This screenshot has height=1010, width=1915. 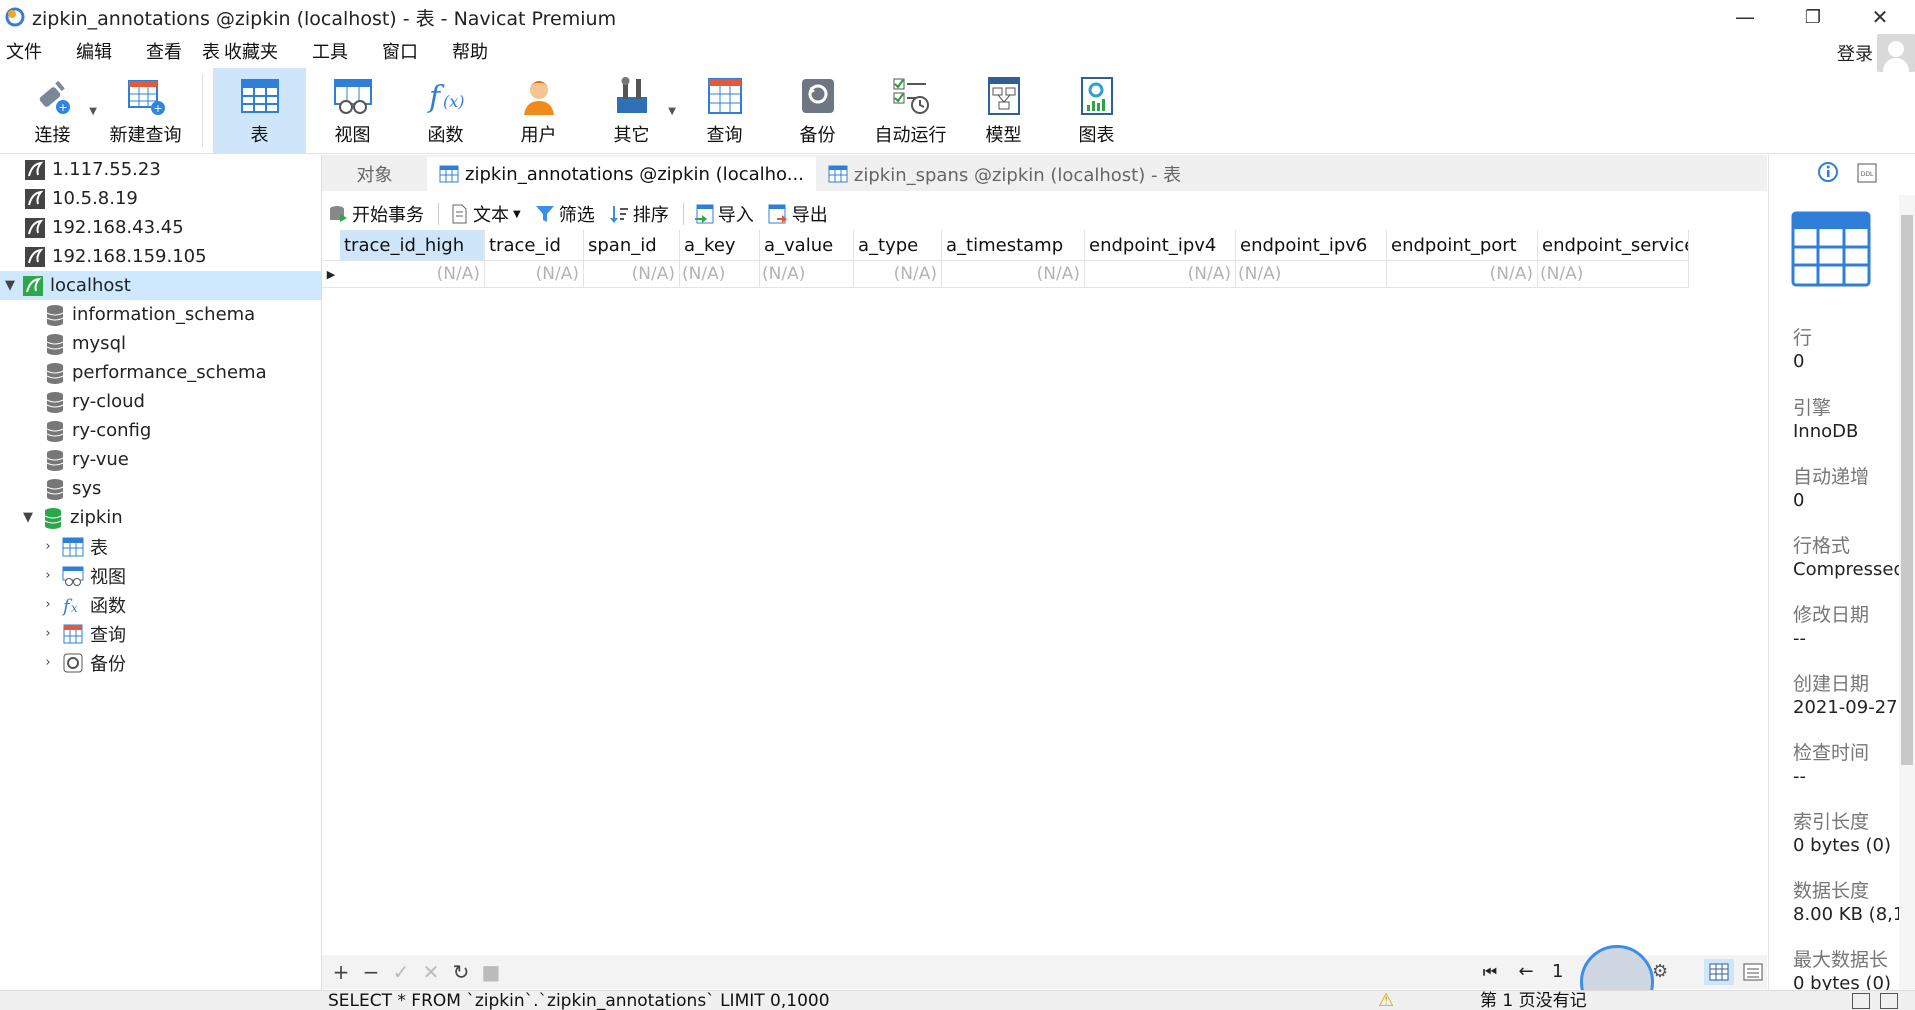 What do you see at coordinates (431, 972) in the screenshot?
I see `discard-changes-button: ✕` at bounding box center [431, 972].